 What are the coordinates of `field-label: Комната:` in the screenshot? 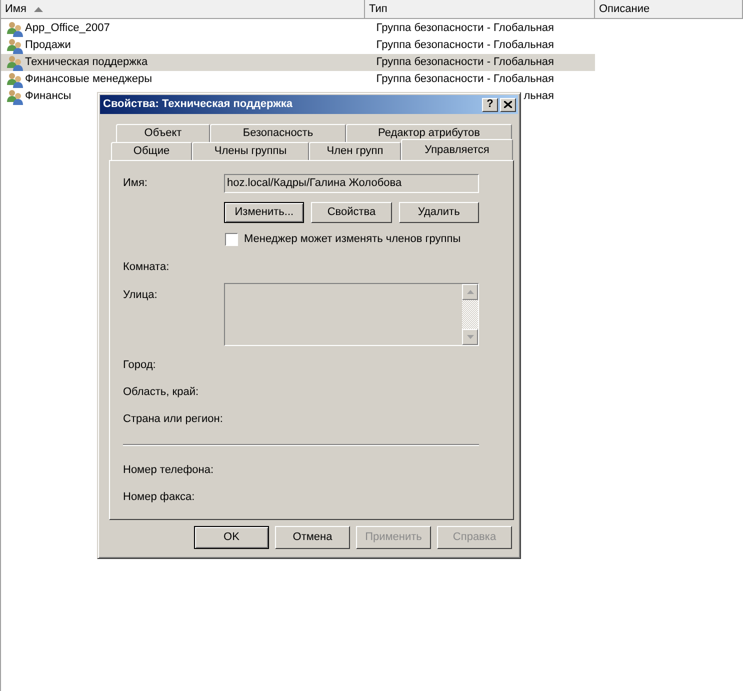 It's located at (146, 268).